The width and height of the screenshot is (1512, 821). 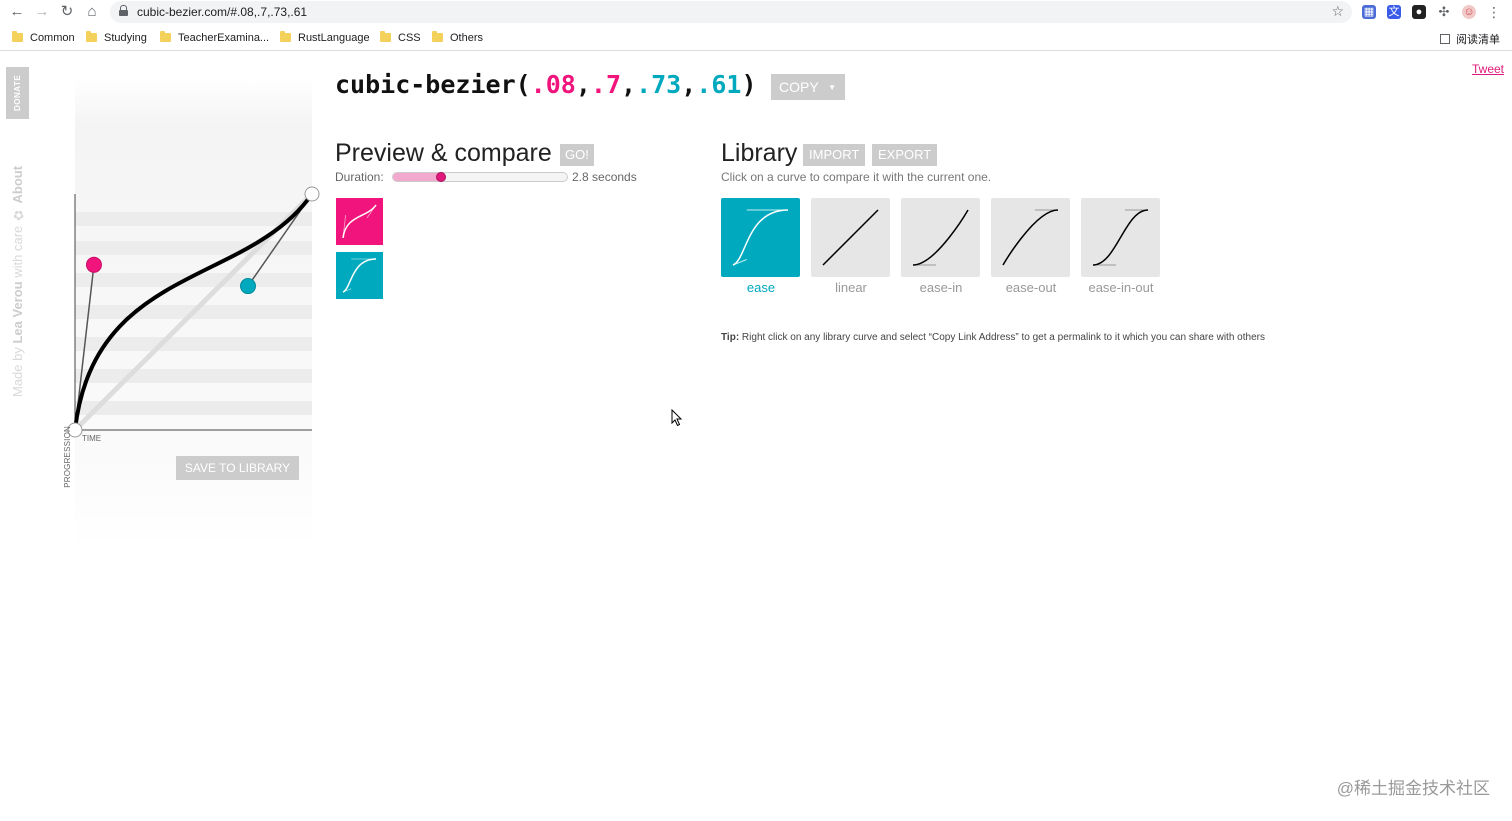 What do you see at coordinates (52, 38) in the screenshot?
I see `bookmark-label: Common` at bounding box center [52, 38].